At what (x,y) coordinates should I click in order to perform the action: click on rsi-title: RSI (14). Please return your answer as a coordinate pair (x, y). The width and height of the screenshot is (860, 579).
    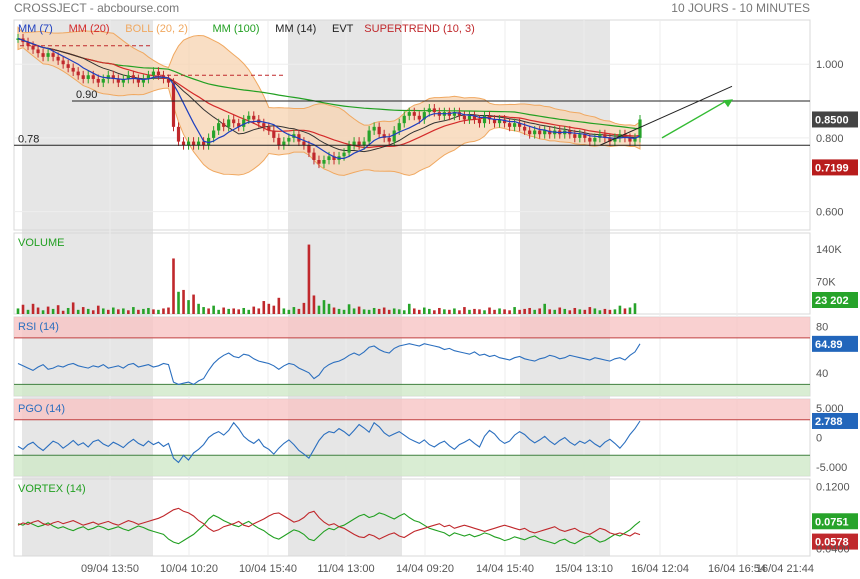
    Looking at the image, I should click on (38, 327).